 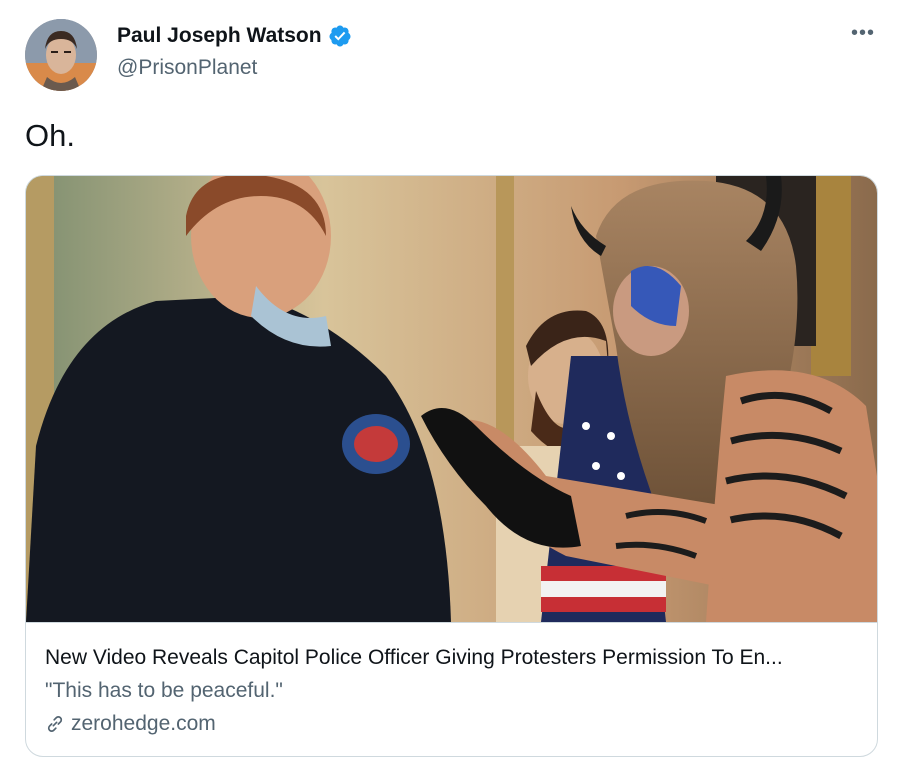 I want to click on avatar, so click(x=61, y=55).